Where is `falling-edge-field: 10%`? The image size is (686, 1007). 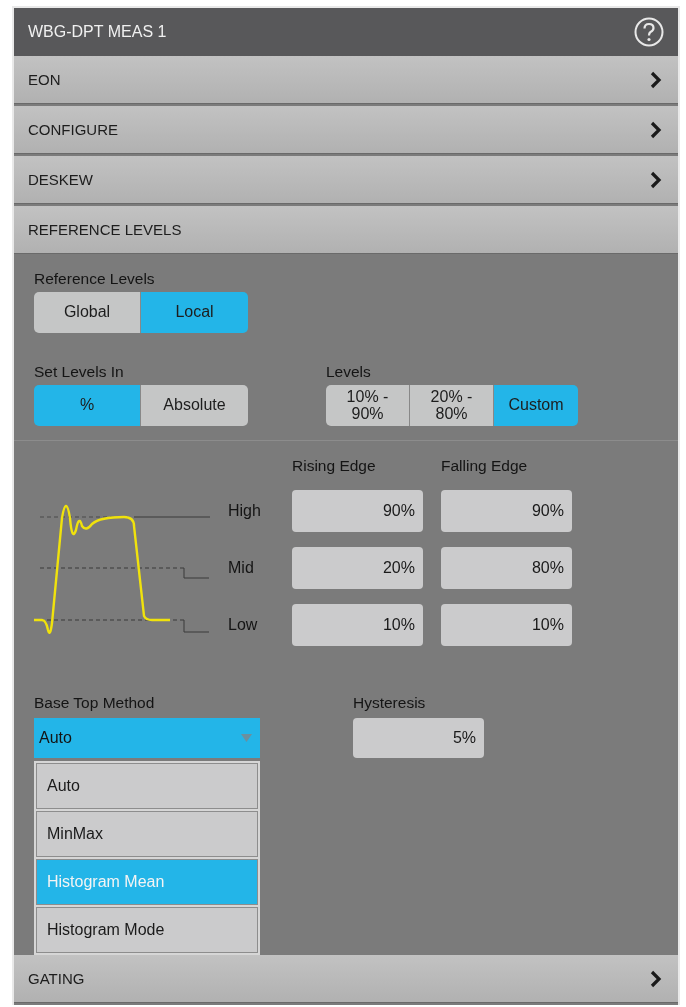
falling-edge-field: 10% is located at coordinates (506, 625).